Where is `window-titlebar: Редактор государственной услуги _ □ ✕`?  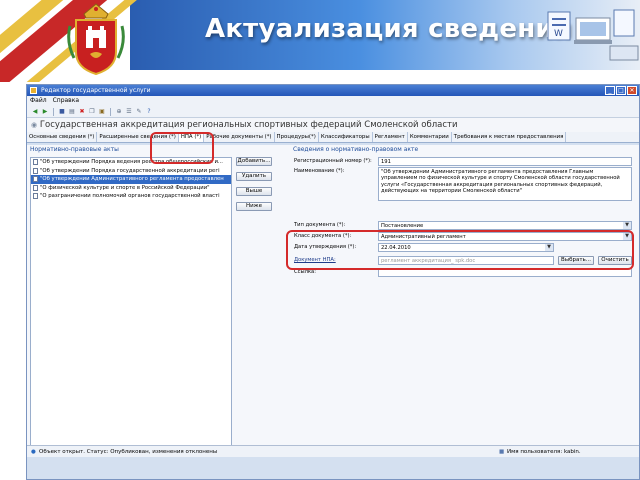
window-titlebar: Редактор государственной услуги _ □ ✕ is located at coordinates (333, 90).